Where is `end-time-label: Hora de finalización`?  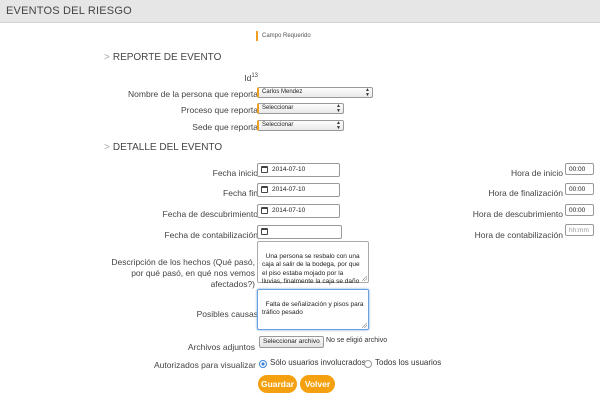
end-time-label: Hora de finalización is located at coordinates (525, 193).